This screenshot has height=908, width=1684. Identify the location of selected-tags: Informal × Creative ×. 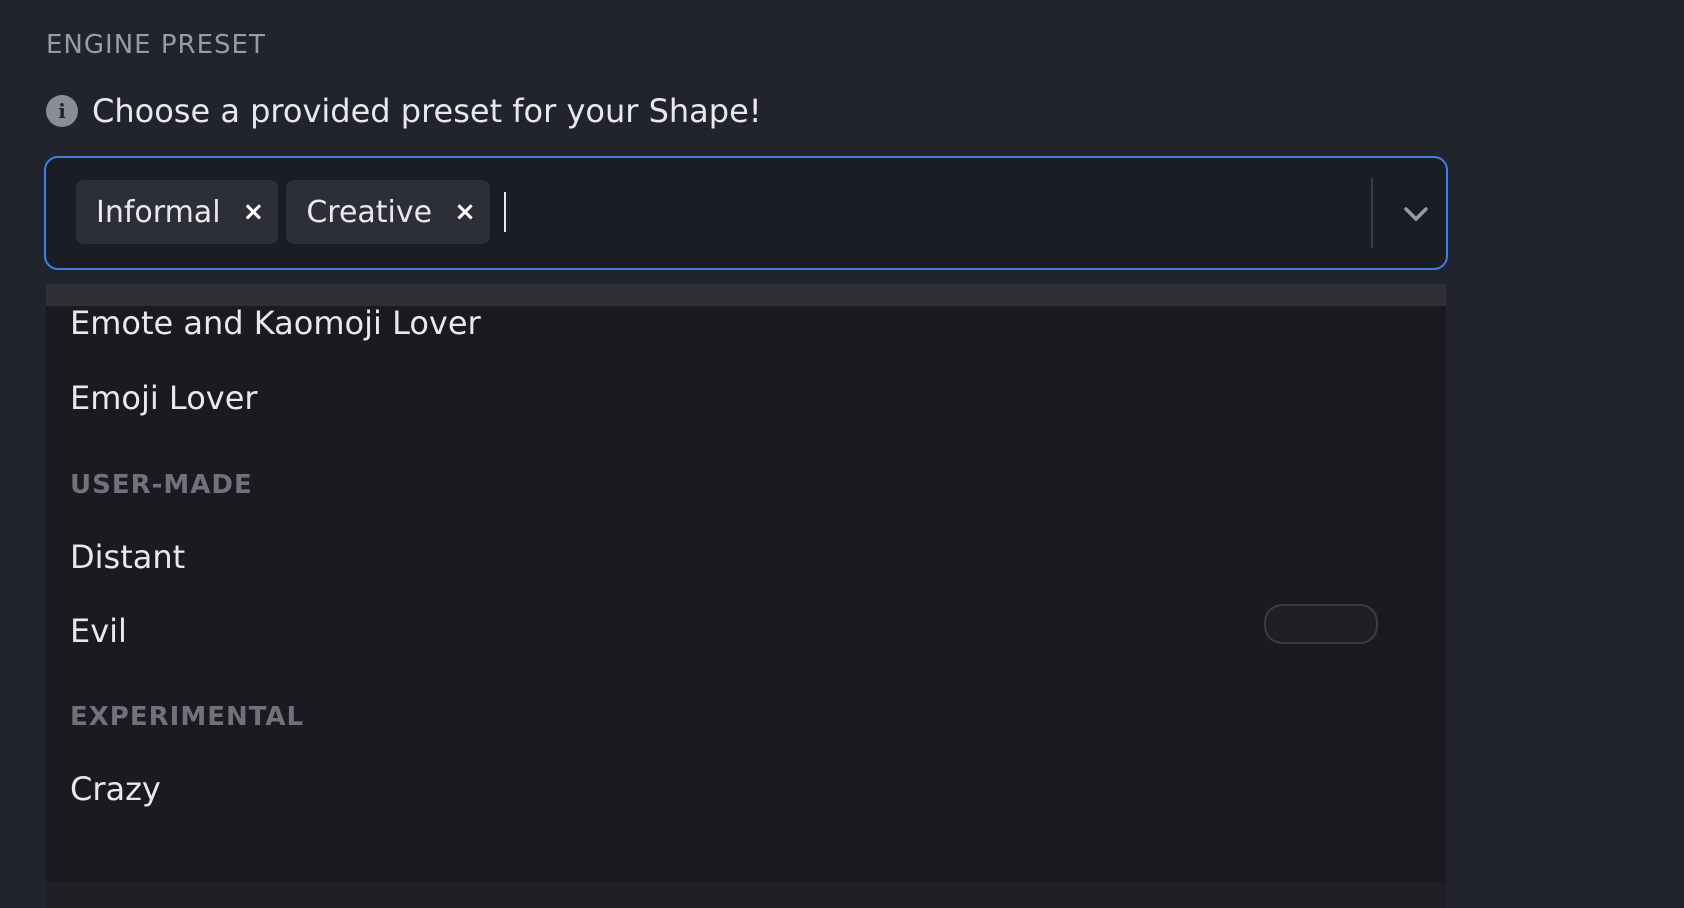
(291, 212).